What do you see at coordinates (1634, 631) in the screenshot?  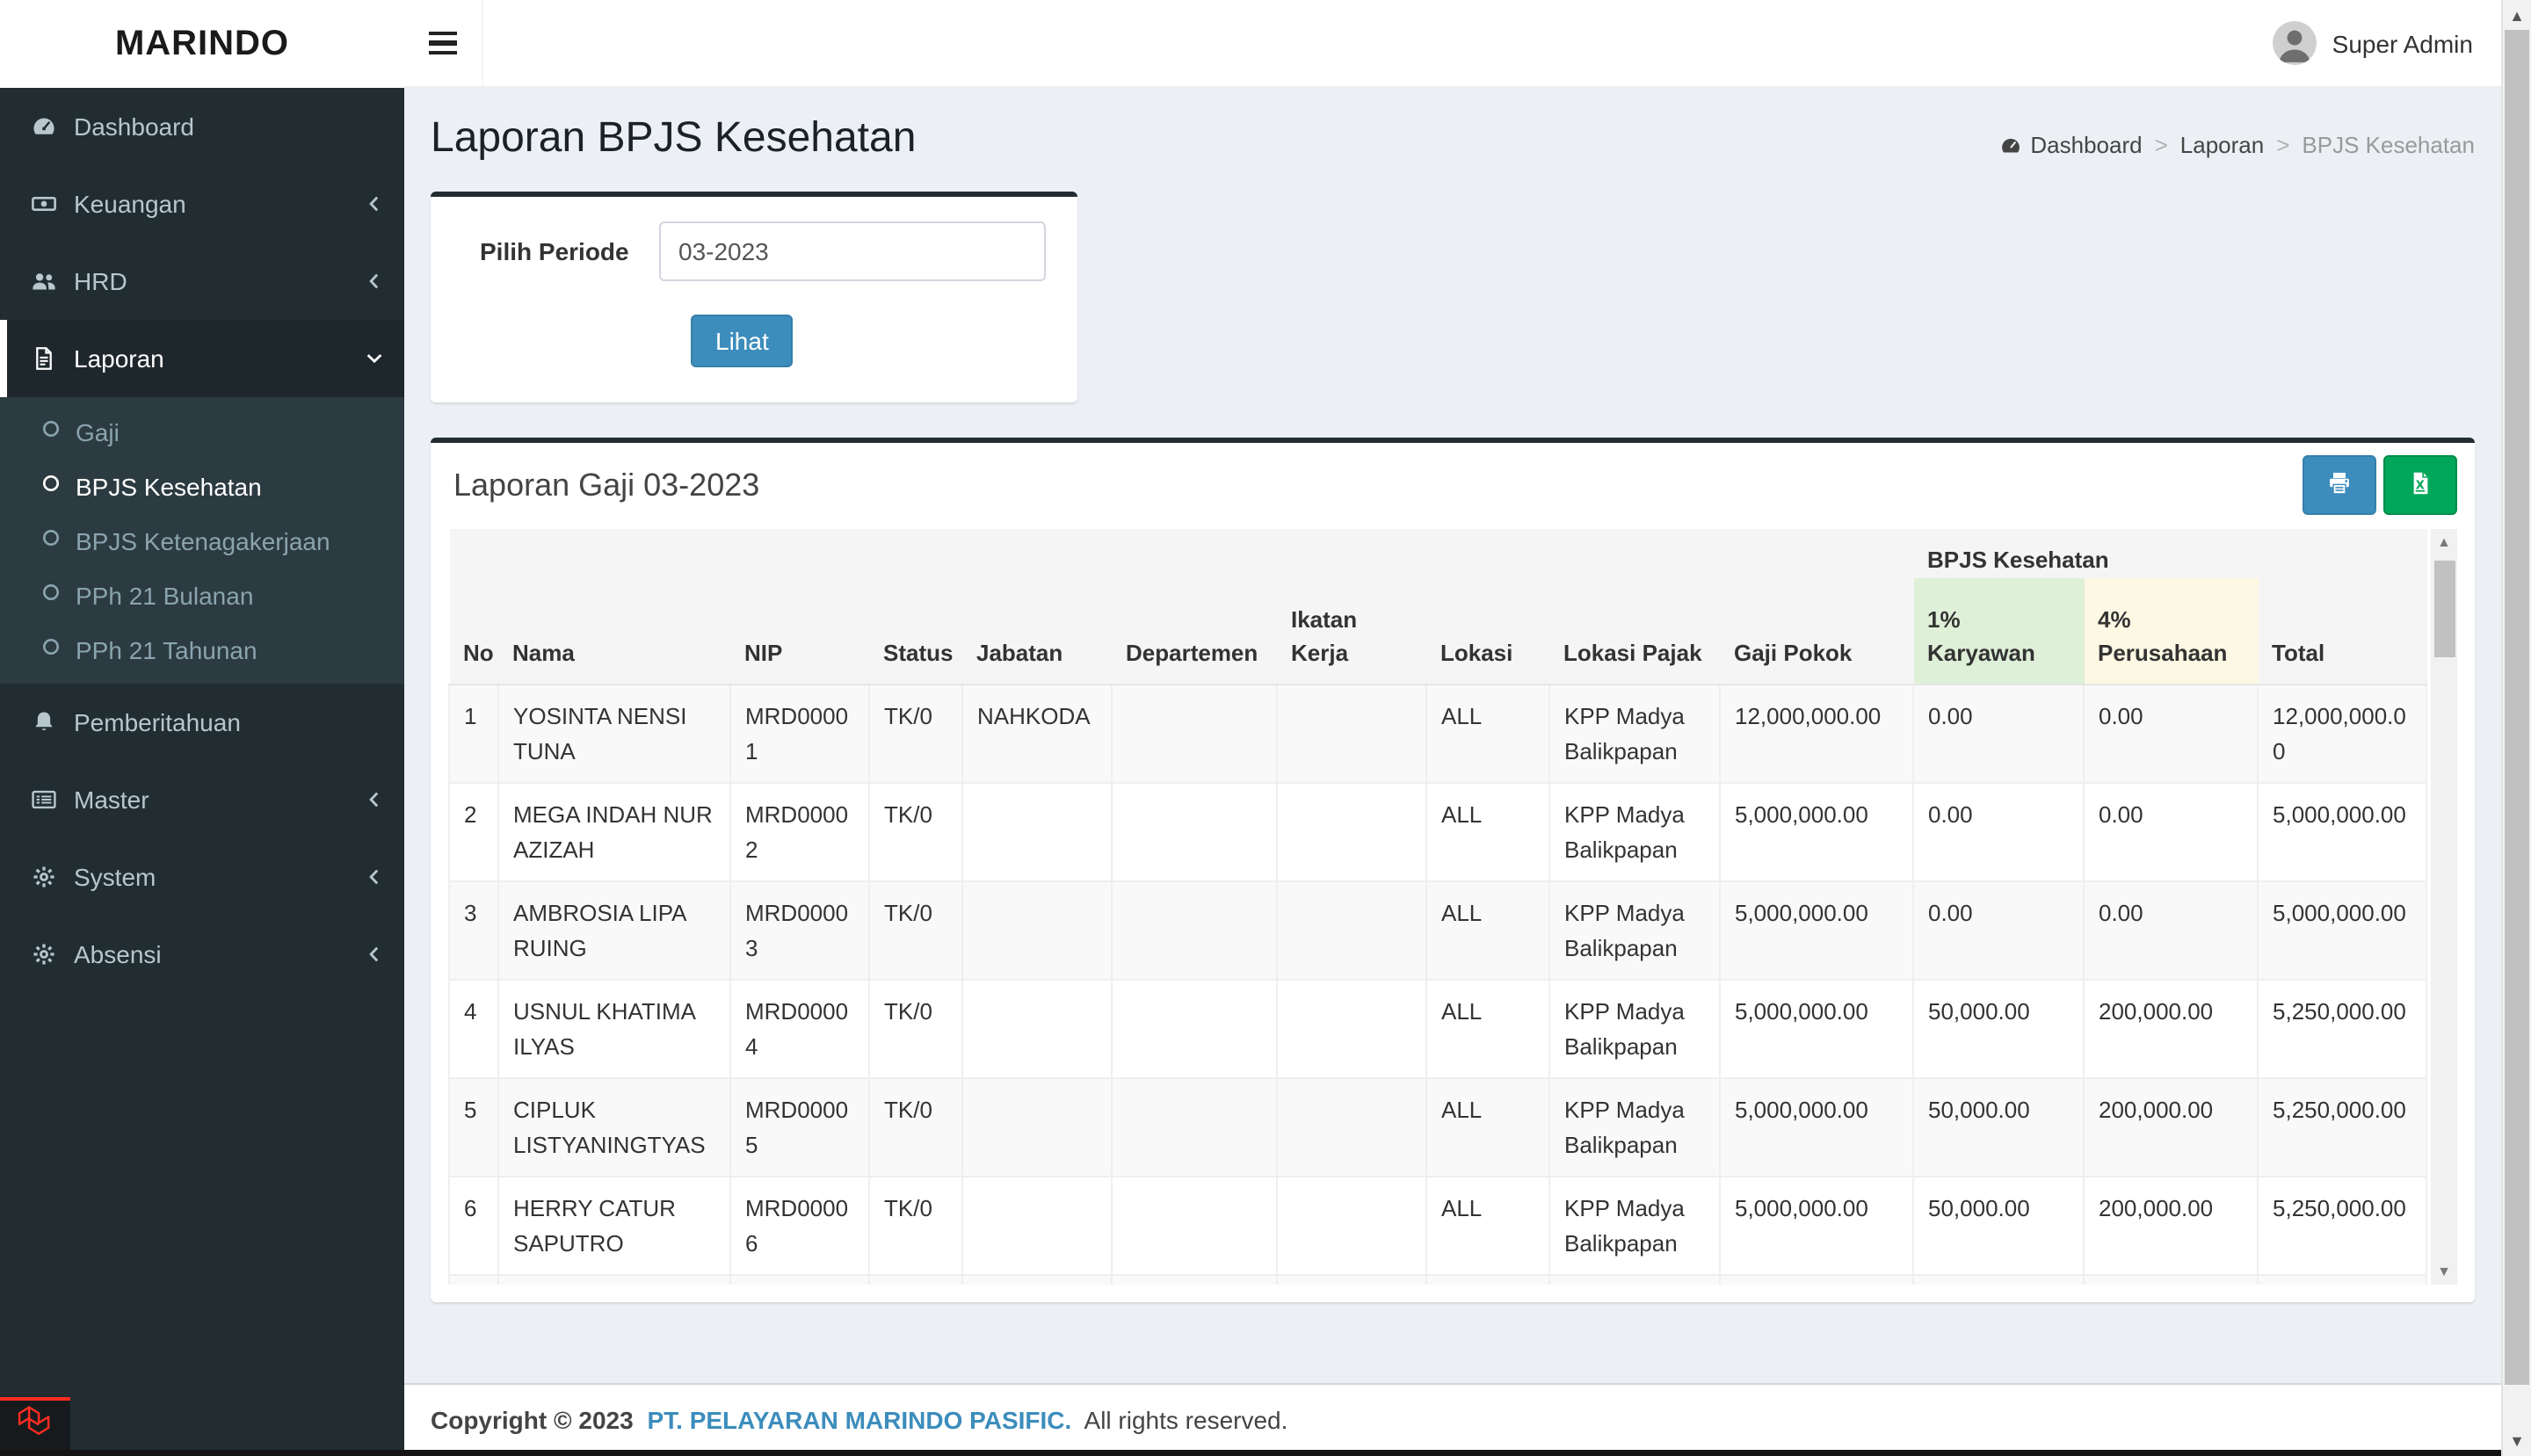 I see `table-header-cell: Lokasi Pajak` at bounding box center [1634, 631].